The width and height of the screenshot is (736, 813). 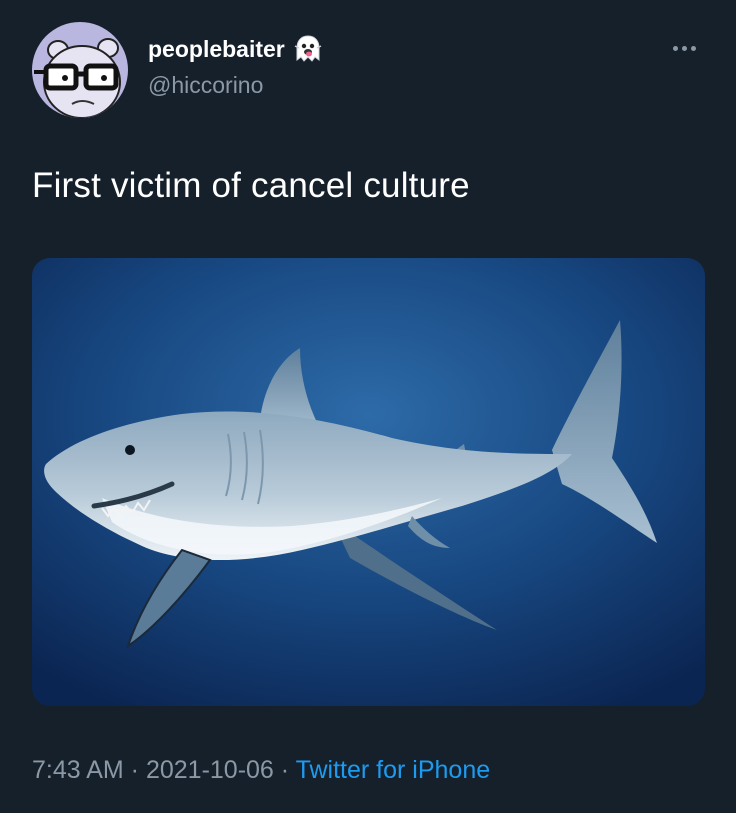 I want to click on user-name-row: peoplebaiter, so click(x=235, y=49).